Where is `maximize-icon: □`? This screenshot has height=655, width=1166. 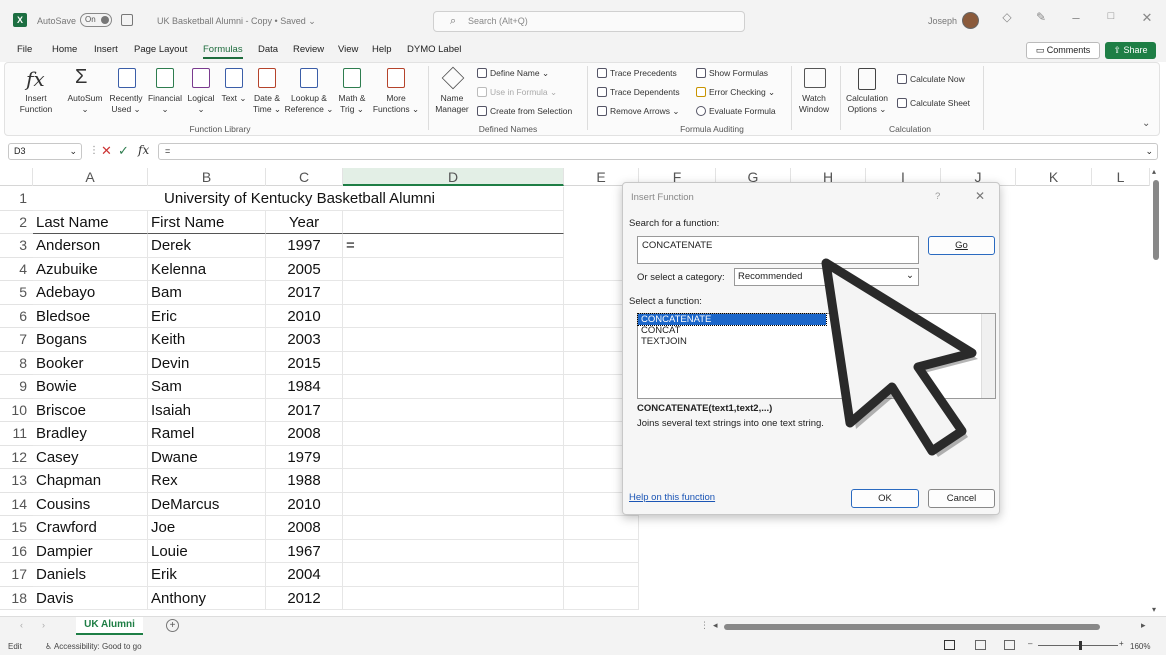 maximize-icon: □ is located at coordinates (1111, 16).